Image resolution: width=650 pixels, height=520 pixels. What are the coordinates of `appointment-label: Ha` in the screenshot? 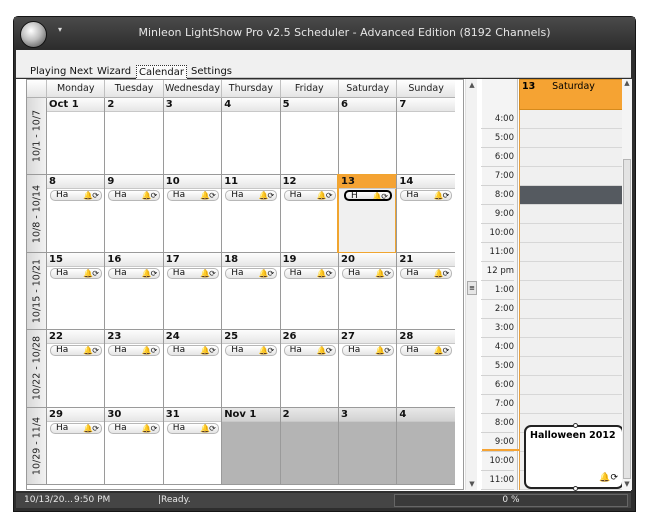 It's located at (179, 272).